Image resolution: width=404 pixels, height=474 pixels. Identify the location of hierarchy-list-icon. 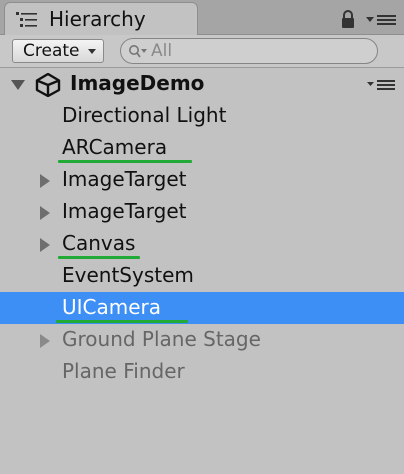
(26, 19).